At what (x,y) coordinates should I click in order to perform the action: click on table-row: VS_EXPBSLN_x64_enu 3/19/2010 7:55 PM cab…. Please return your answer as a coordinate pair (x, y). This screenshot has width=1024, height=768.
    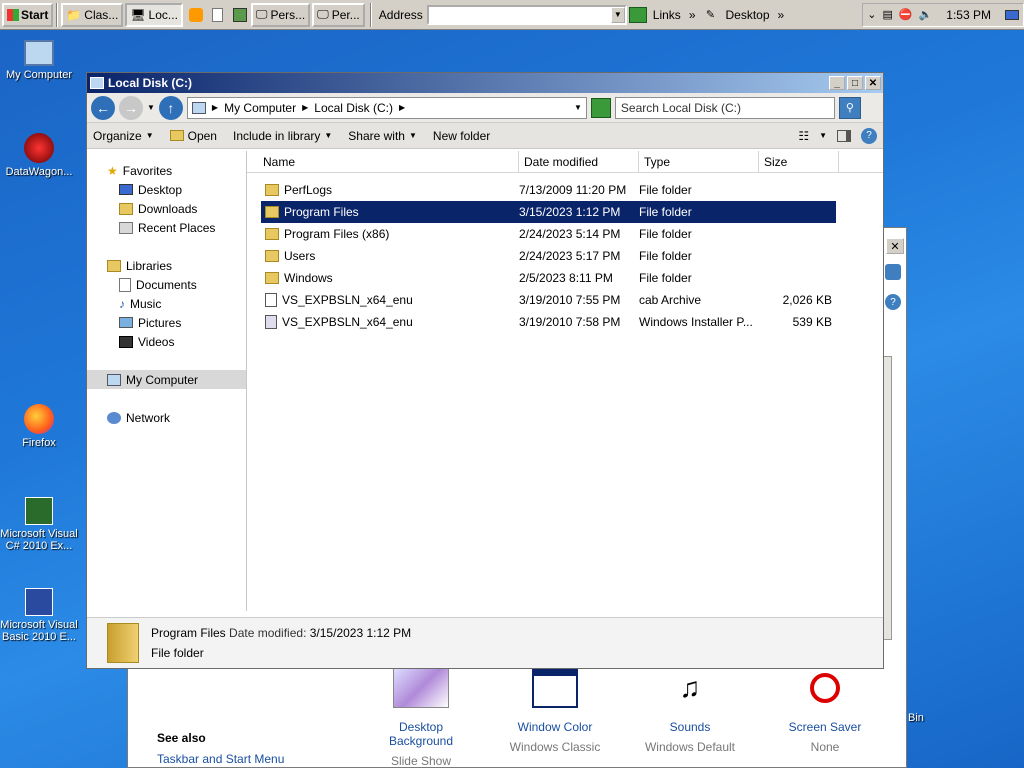
    Looking at the image, I should click on (548, 300).